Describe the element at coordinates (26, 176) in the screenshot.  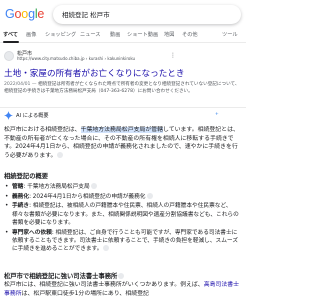
I see `summary-heading: 相続登記の概要` at that location.